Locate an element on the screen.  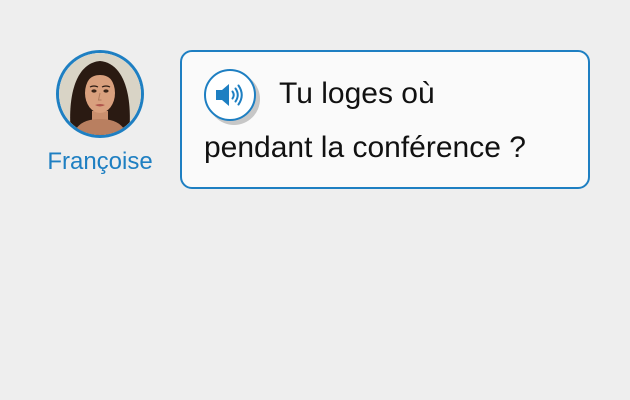
speaker-name: Françoise is located at coordinates (100, 161).